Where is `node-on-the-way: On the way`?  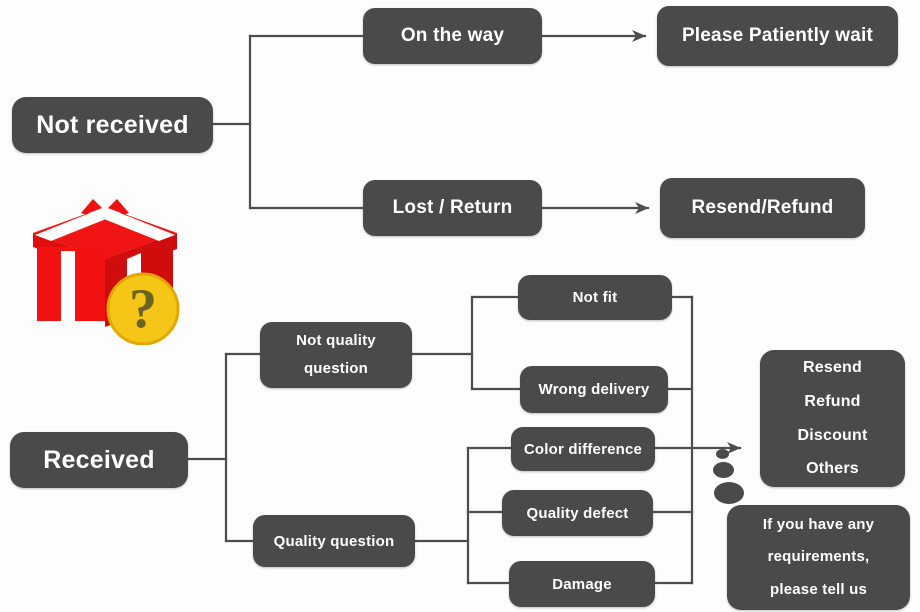 node-on-the-way: On the way is located at coordinates (452, 36).